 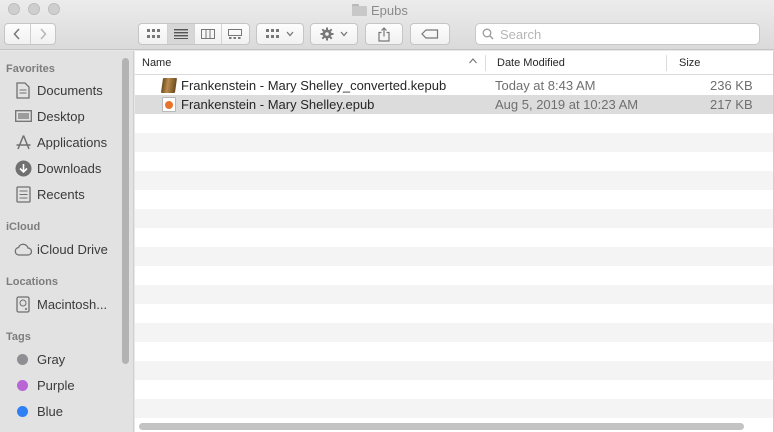 I want to click on gear-icon, so click(x=327, y=34).